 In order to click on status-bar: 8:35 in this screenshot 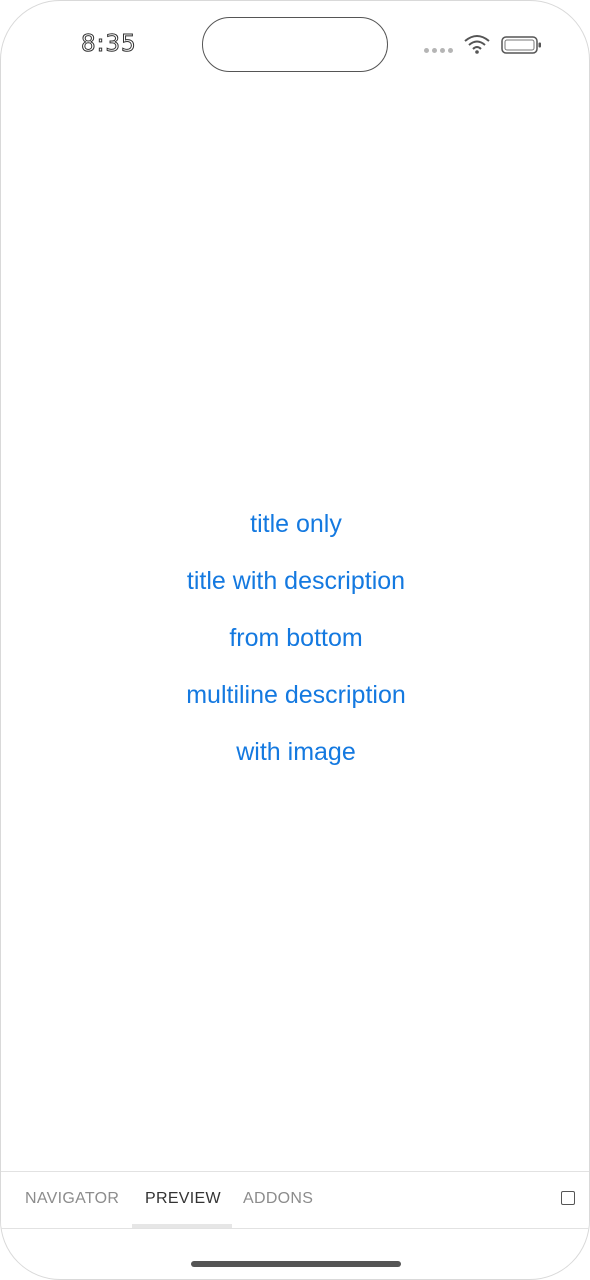, I will do `click(295, 46)`.